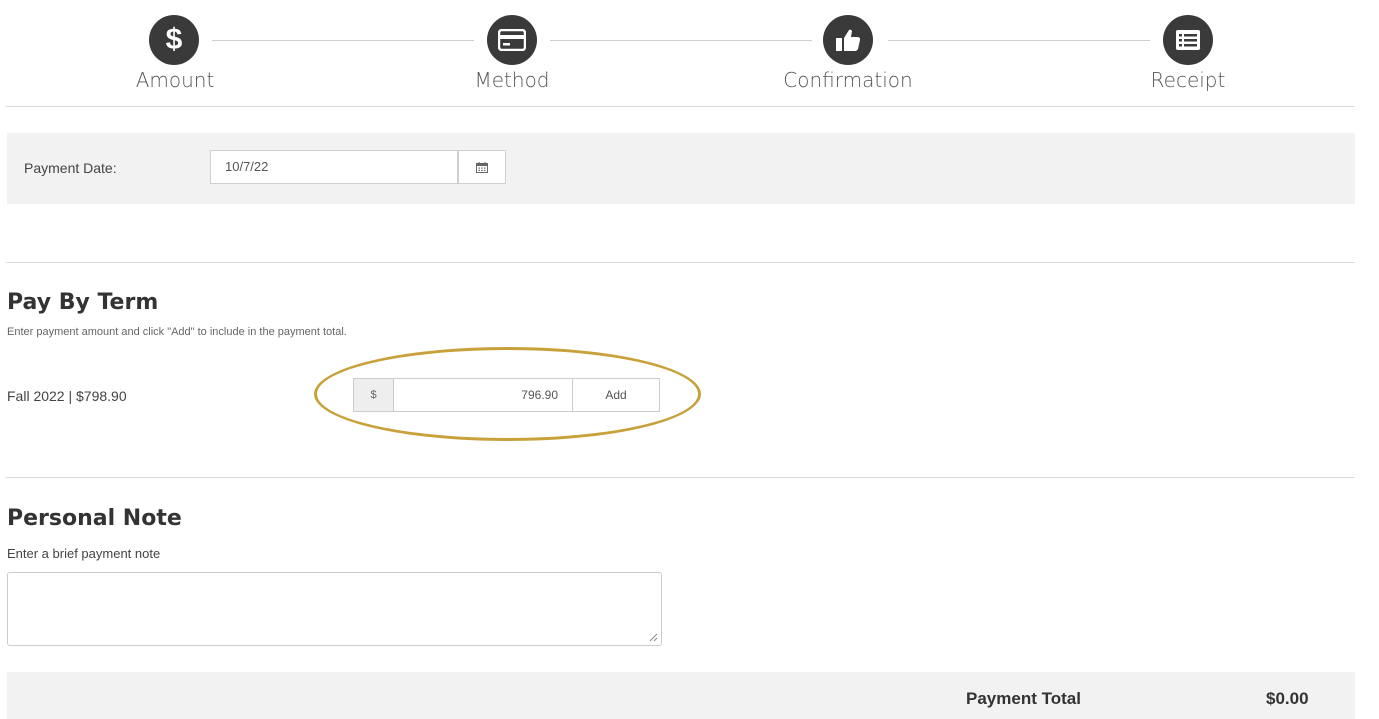  I want to click on personal-note-textarea, so click(334, 609).